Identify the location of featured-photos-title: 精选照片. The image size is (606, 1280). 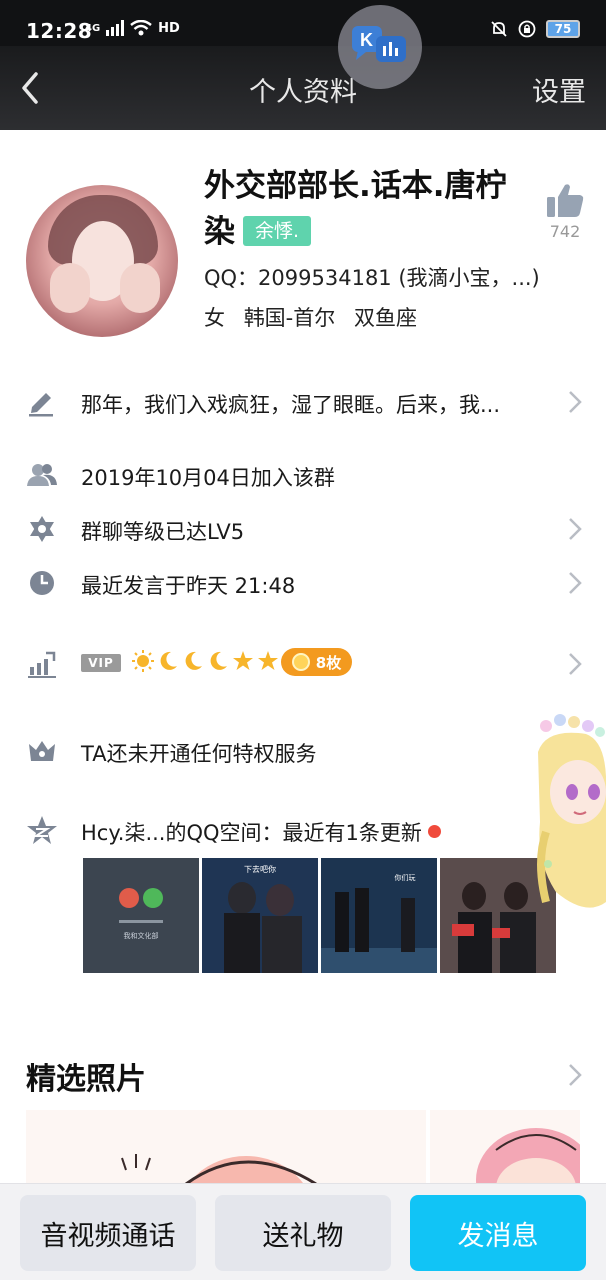
(86, 1079).